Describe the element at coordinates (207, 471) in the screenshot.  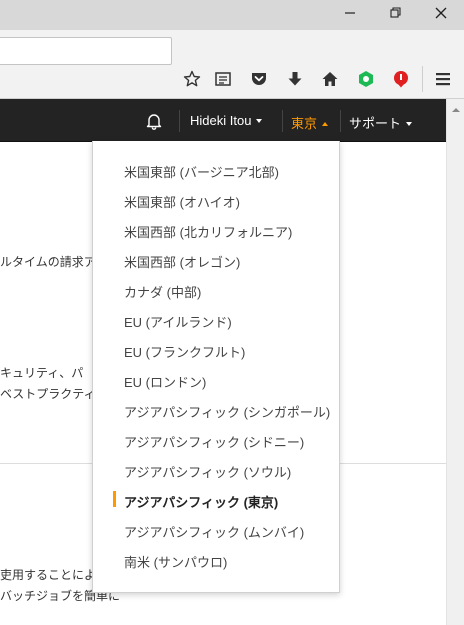
I see `region-option: アジアパシフィック (ソウル)` at that location.